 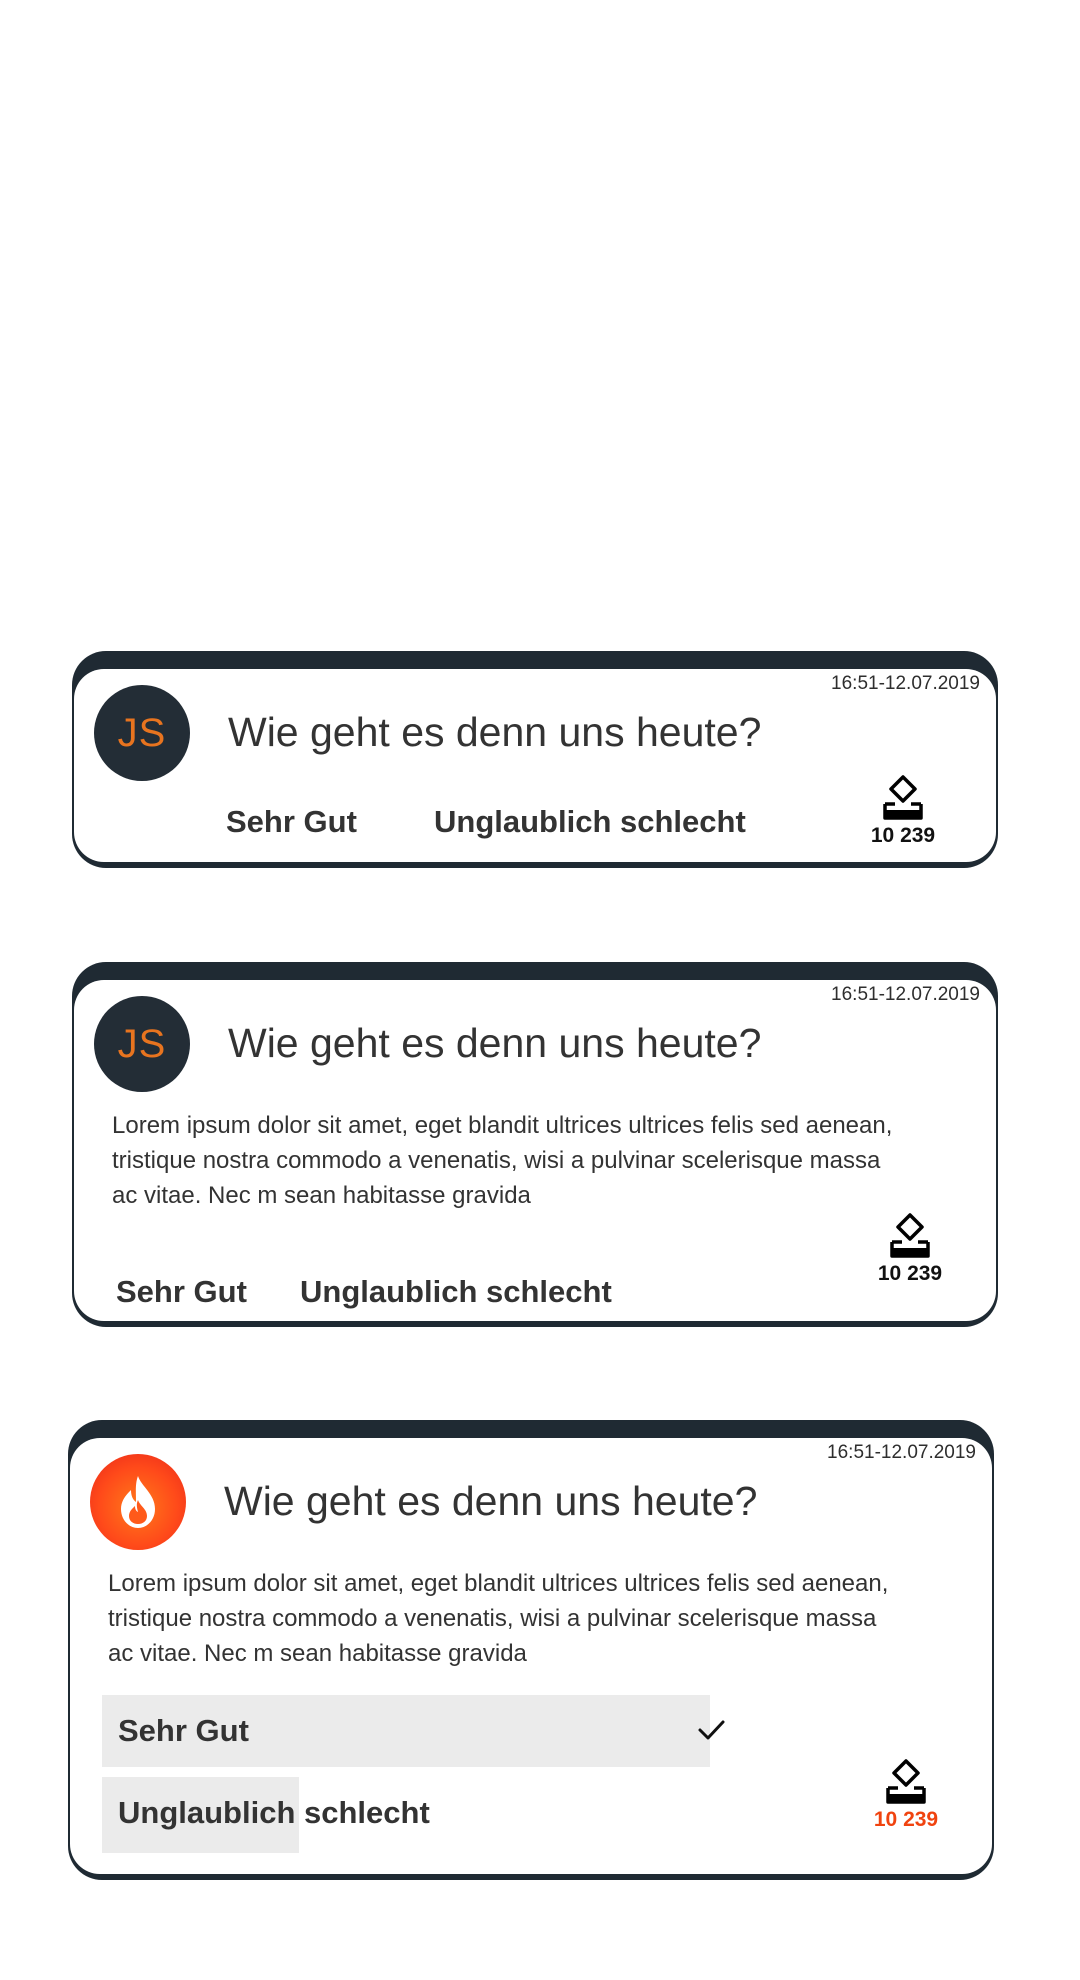 I want to click on result-label-sehr-gut: Sehr Gut, so click(x=183, y=1730).